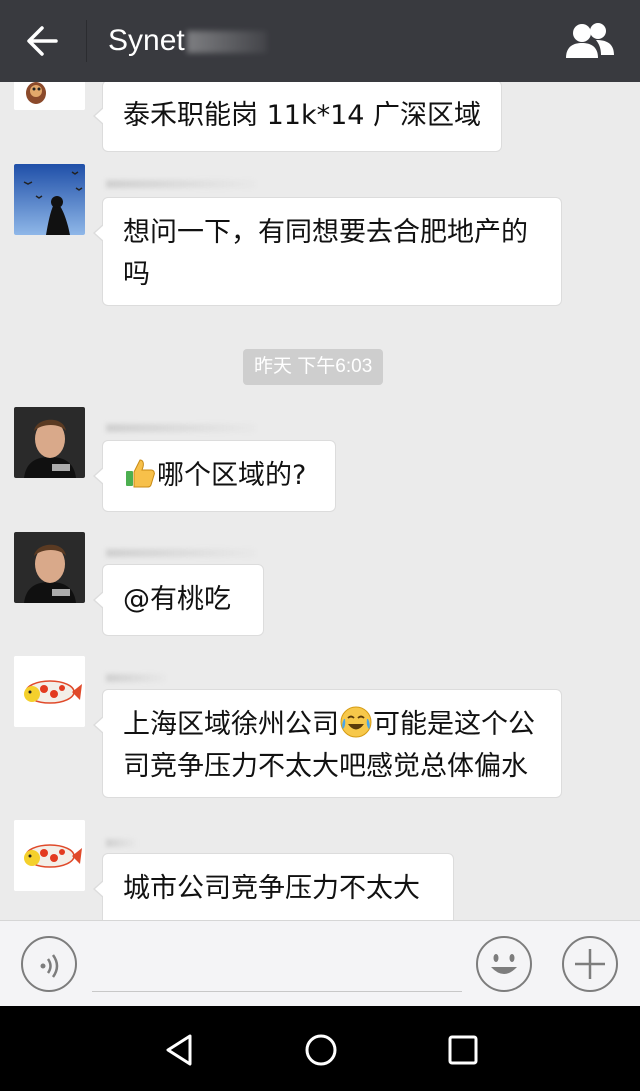 The image size is (640, 1091). I want to click on voice-icon, so click(49, 964).